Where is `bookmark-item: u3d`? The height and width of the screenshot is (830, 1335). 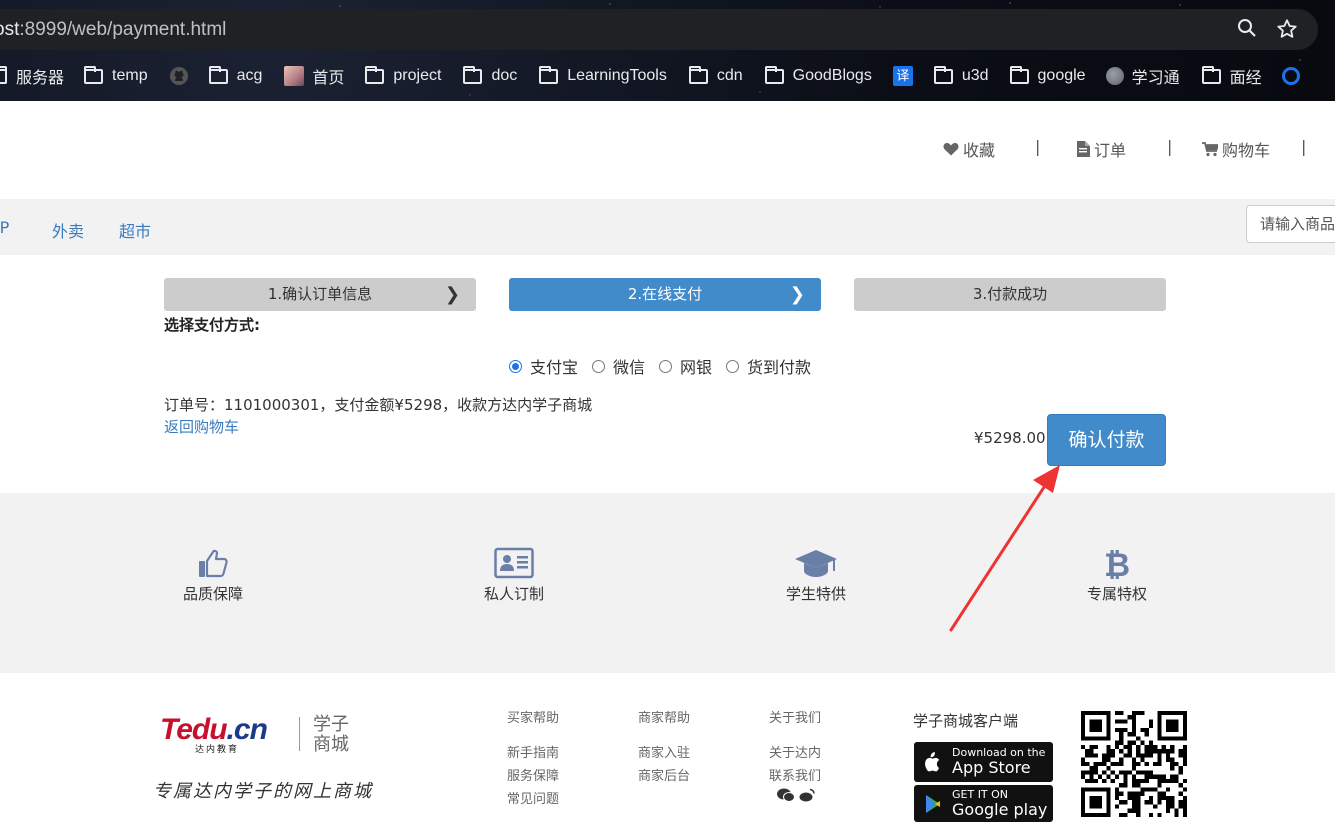
bookmark-item: u3d is located at coordinates (961, 75).